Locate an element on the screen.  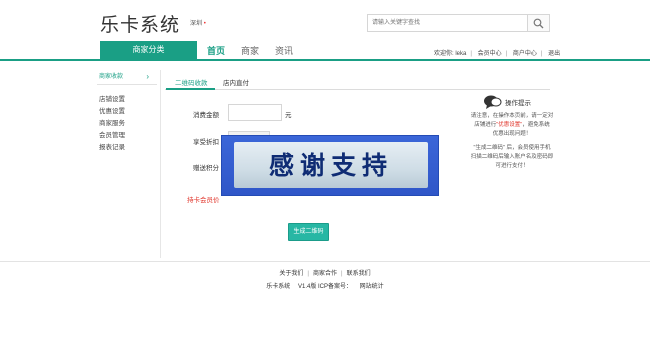
merchant-center-link: 商户中心 is located at coordinates (525, 54).